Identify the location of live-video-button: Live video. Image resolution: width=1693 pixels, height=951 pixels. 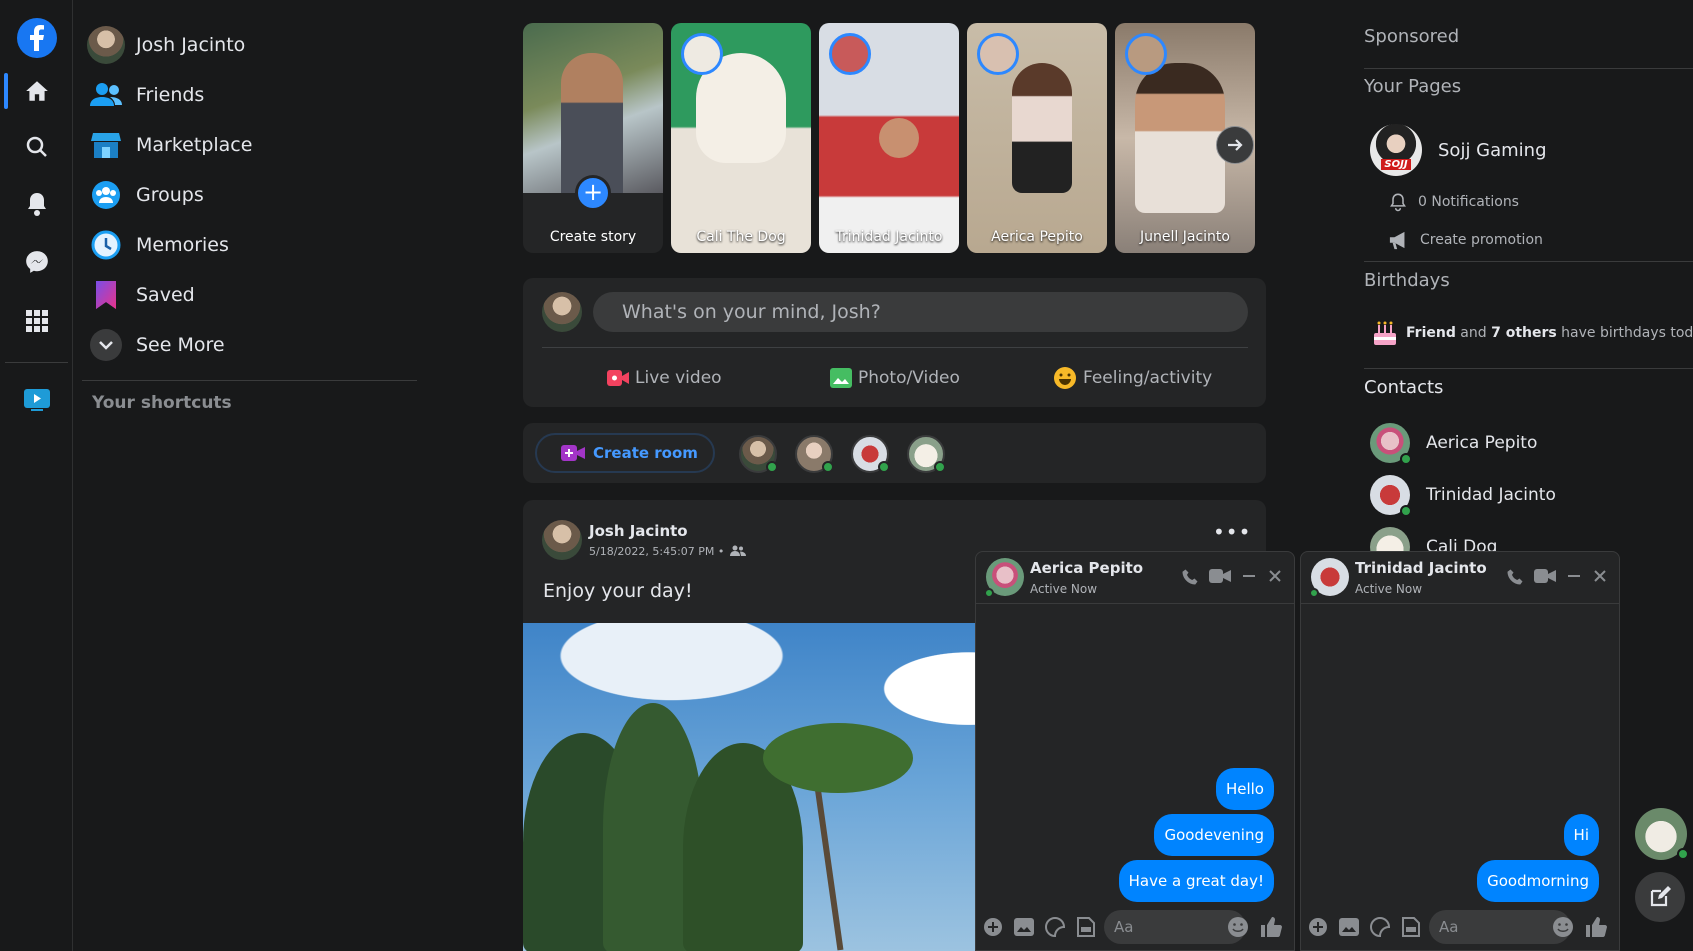
(664, 378).